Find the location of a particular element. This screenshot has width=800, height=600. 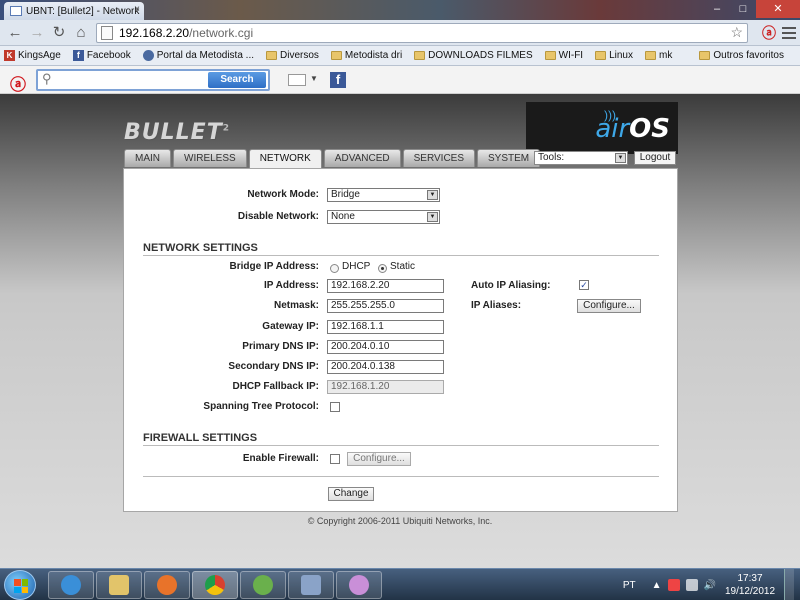

taskbar-chrome is located at coordinates (215, 585).